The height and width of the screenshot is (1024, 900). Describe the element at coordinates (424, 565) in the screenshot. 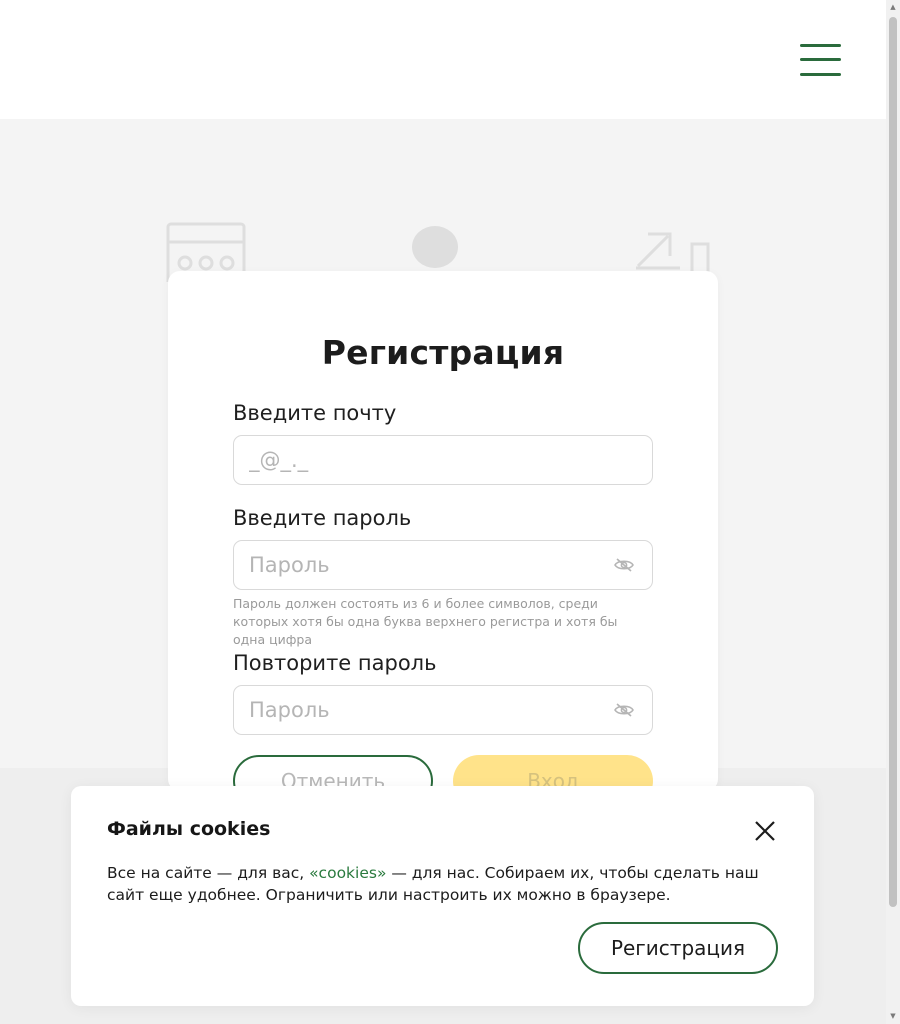

I see `password-field` at that location.